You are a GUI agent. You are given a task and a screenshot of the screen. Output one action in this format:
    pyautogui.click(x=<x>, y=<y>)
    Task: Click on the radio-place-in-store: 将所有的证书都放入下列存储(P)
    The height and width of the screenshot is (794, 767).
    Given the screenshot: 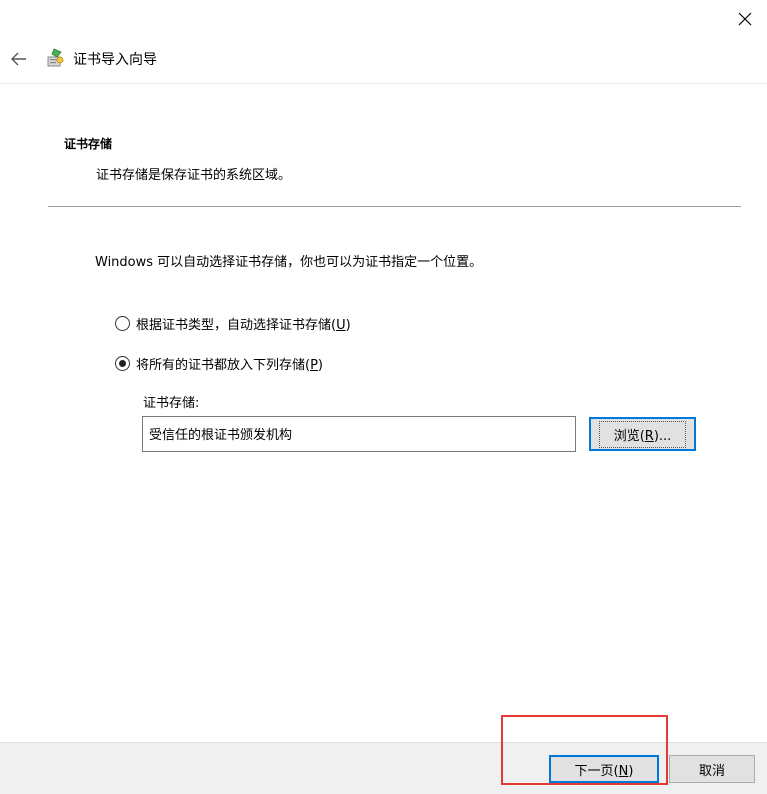 What is the action you would take?
    pyautogui.click(x=219, y=363)
    